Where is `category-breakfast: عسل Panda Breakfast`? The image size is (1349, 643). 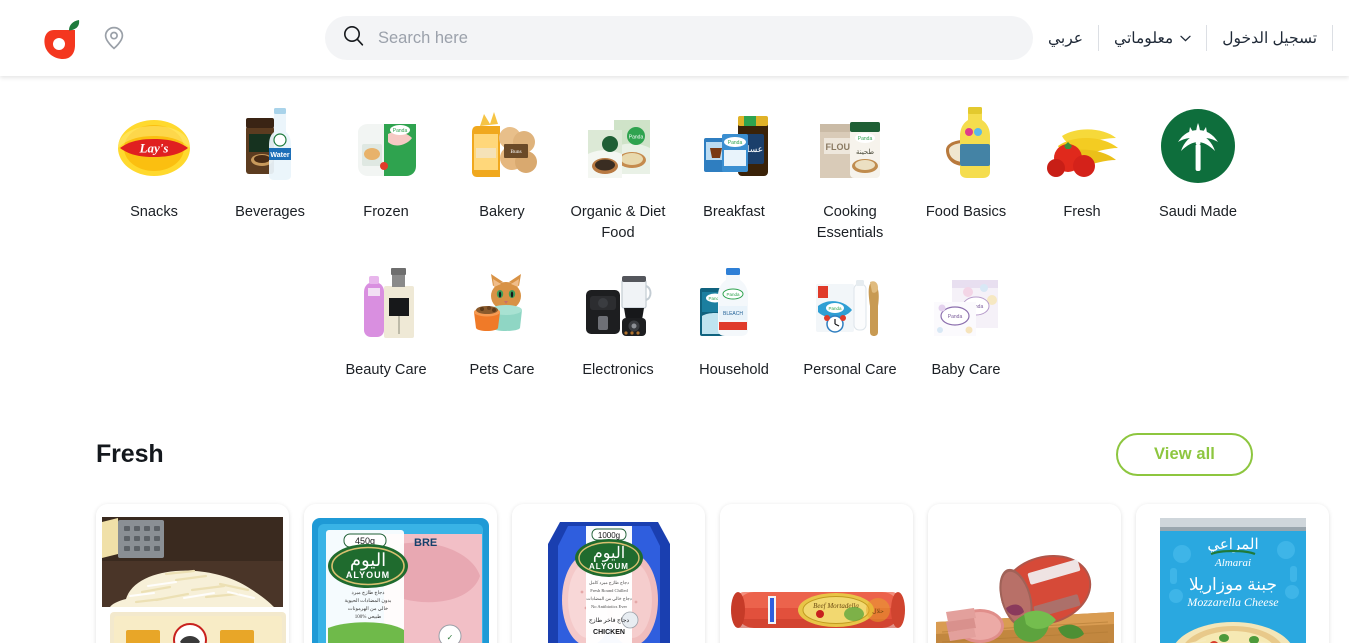
category-breakfast: عسل Panda Breakfast is located at coordinates (734, 173).